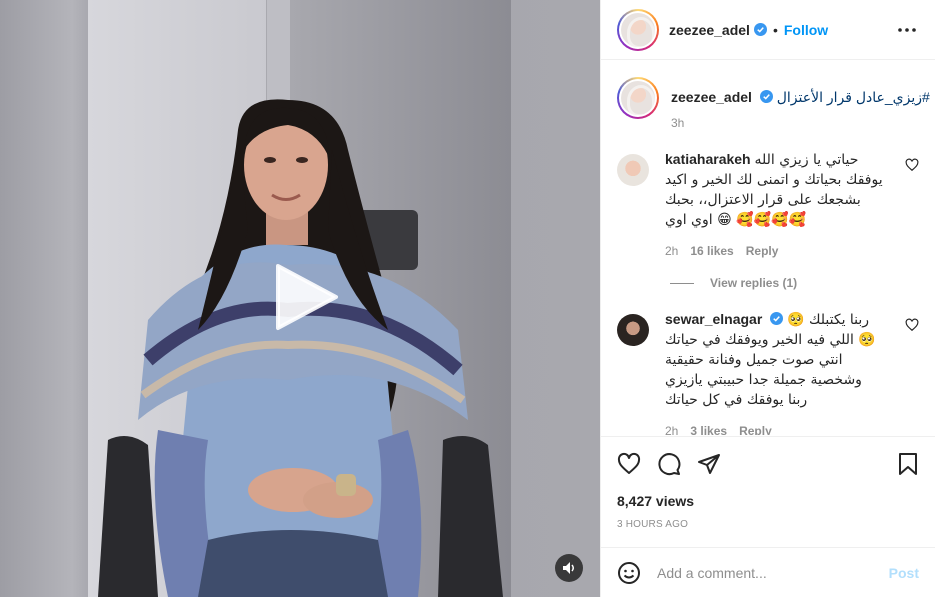  What do you see at coordinates (629, 573) in the screenshot?
I see `emoji-icon` at bounding box center [629, 573].